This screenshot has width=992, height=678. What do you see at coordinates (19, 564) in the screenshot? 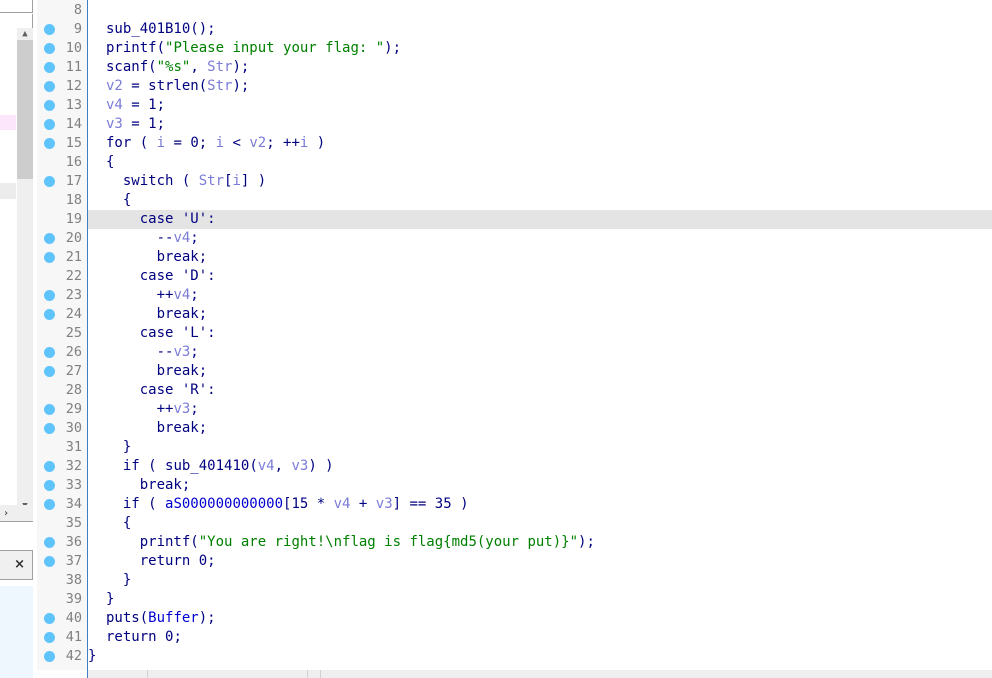
I see `close-icon: ×` at bounding box center [19, 564].